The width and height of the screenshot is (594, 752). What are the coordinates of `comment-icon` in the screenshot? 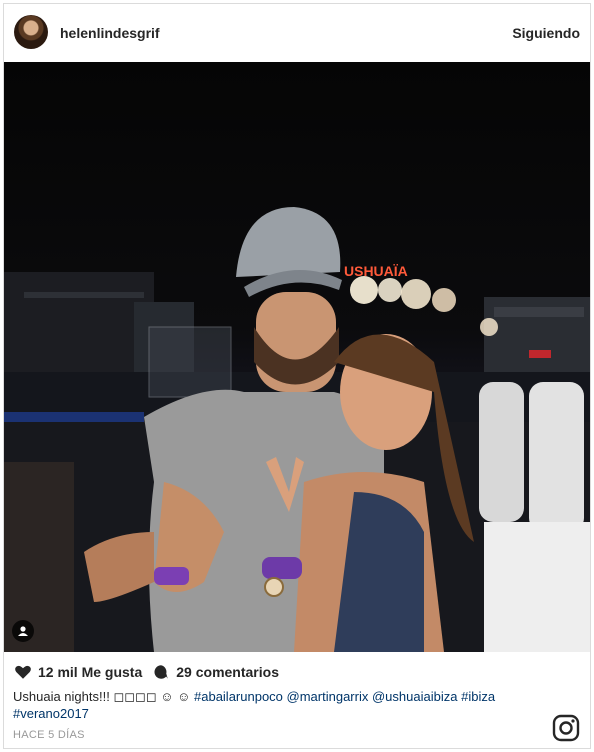 It's located at (161, 672).